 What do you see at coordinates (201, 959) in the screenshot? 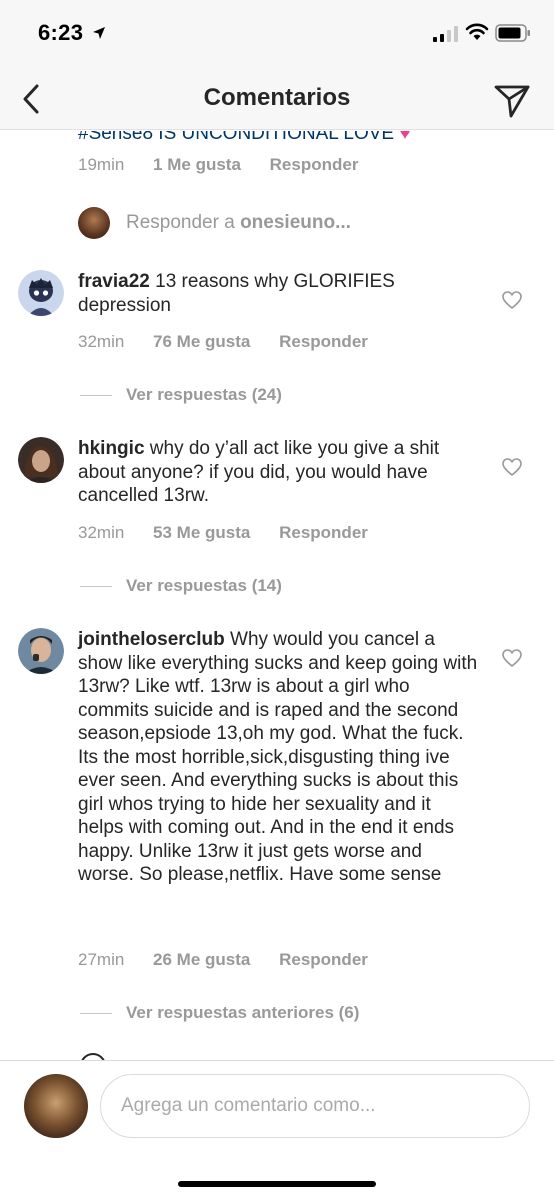
I see `comment-likes: 26 Me gusta` at bounding box center [201, 959].